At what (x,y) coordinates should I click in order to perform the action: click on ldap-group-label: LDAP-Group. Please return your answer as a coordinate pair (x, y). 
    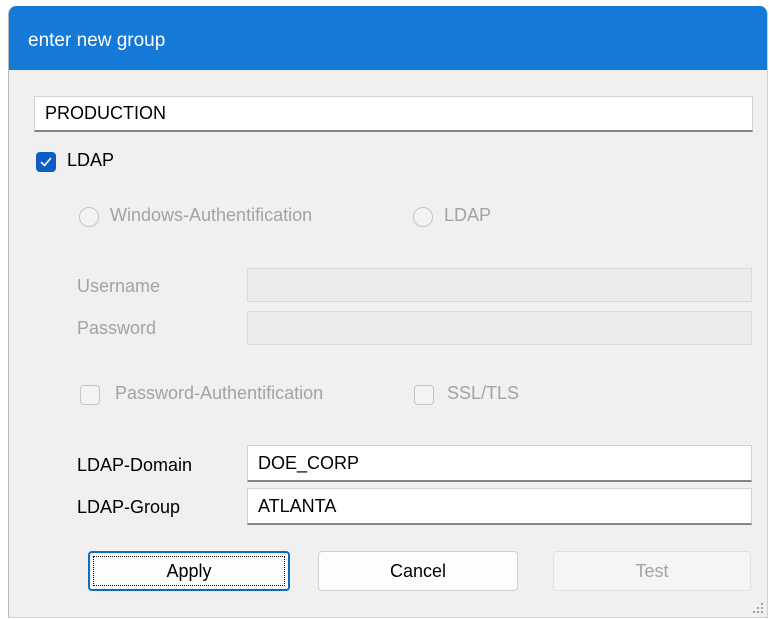
    Looking at the image, I should click on (129, 507).